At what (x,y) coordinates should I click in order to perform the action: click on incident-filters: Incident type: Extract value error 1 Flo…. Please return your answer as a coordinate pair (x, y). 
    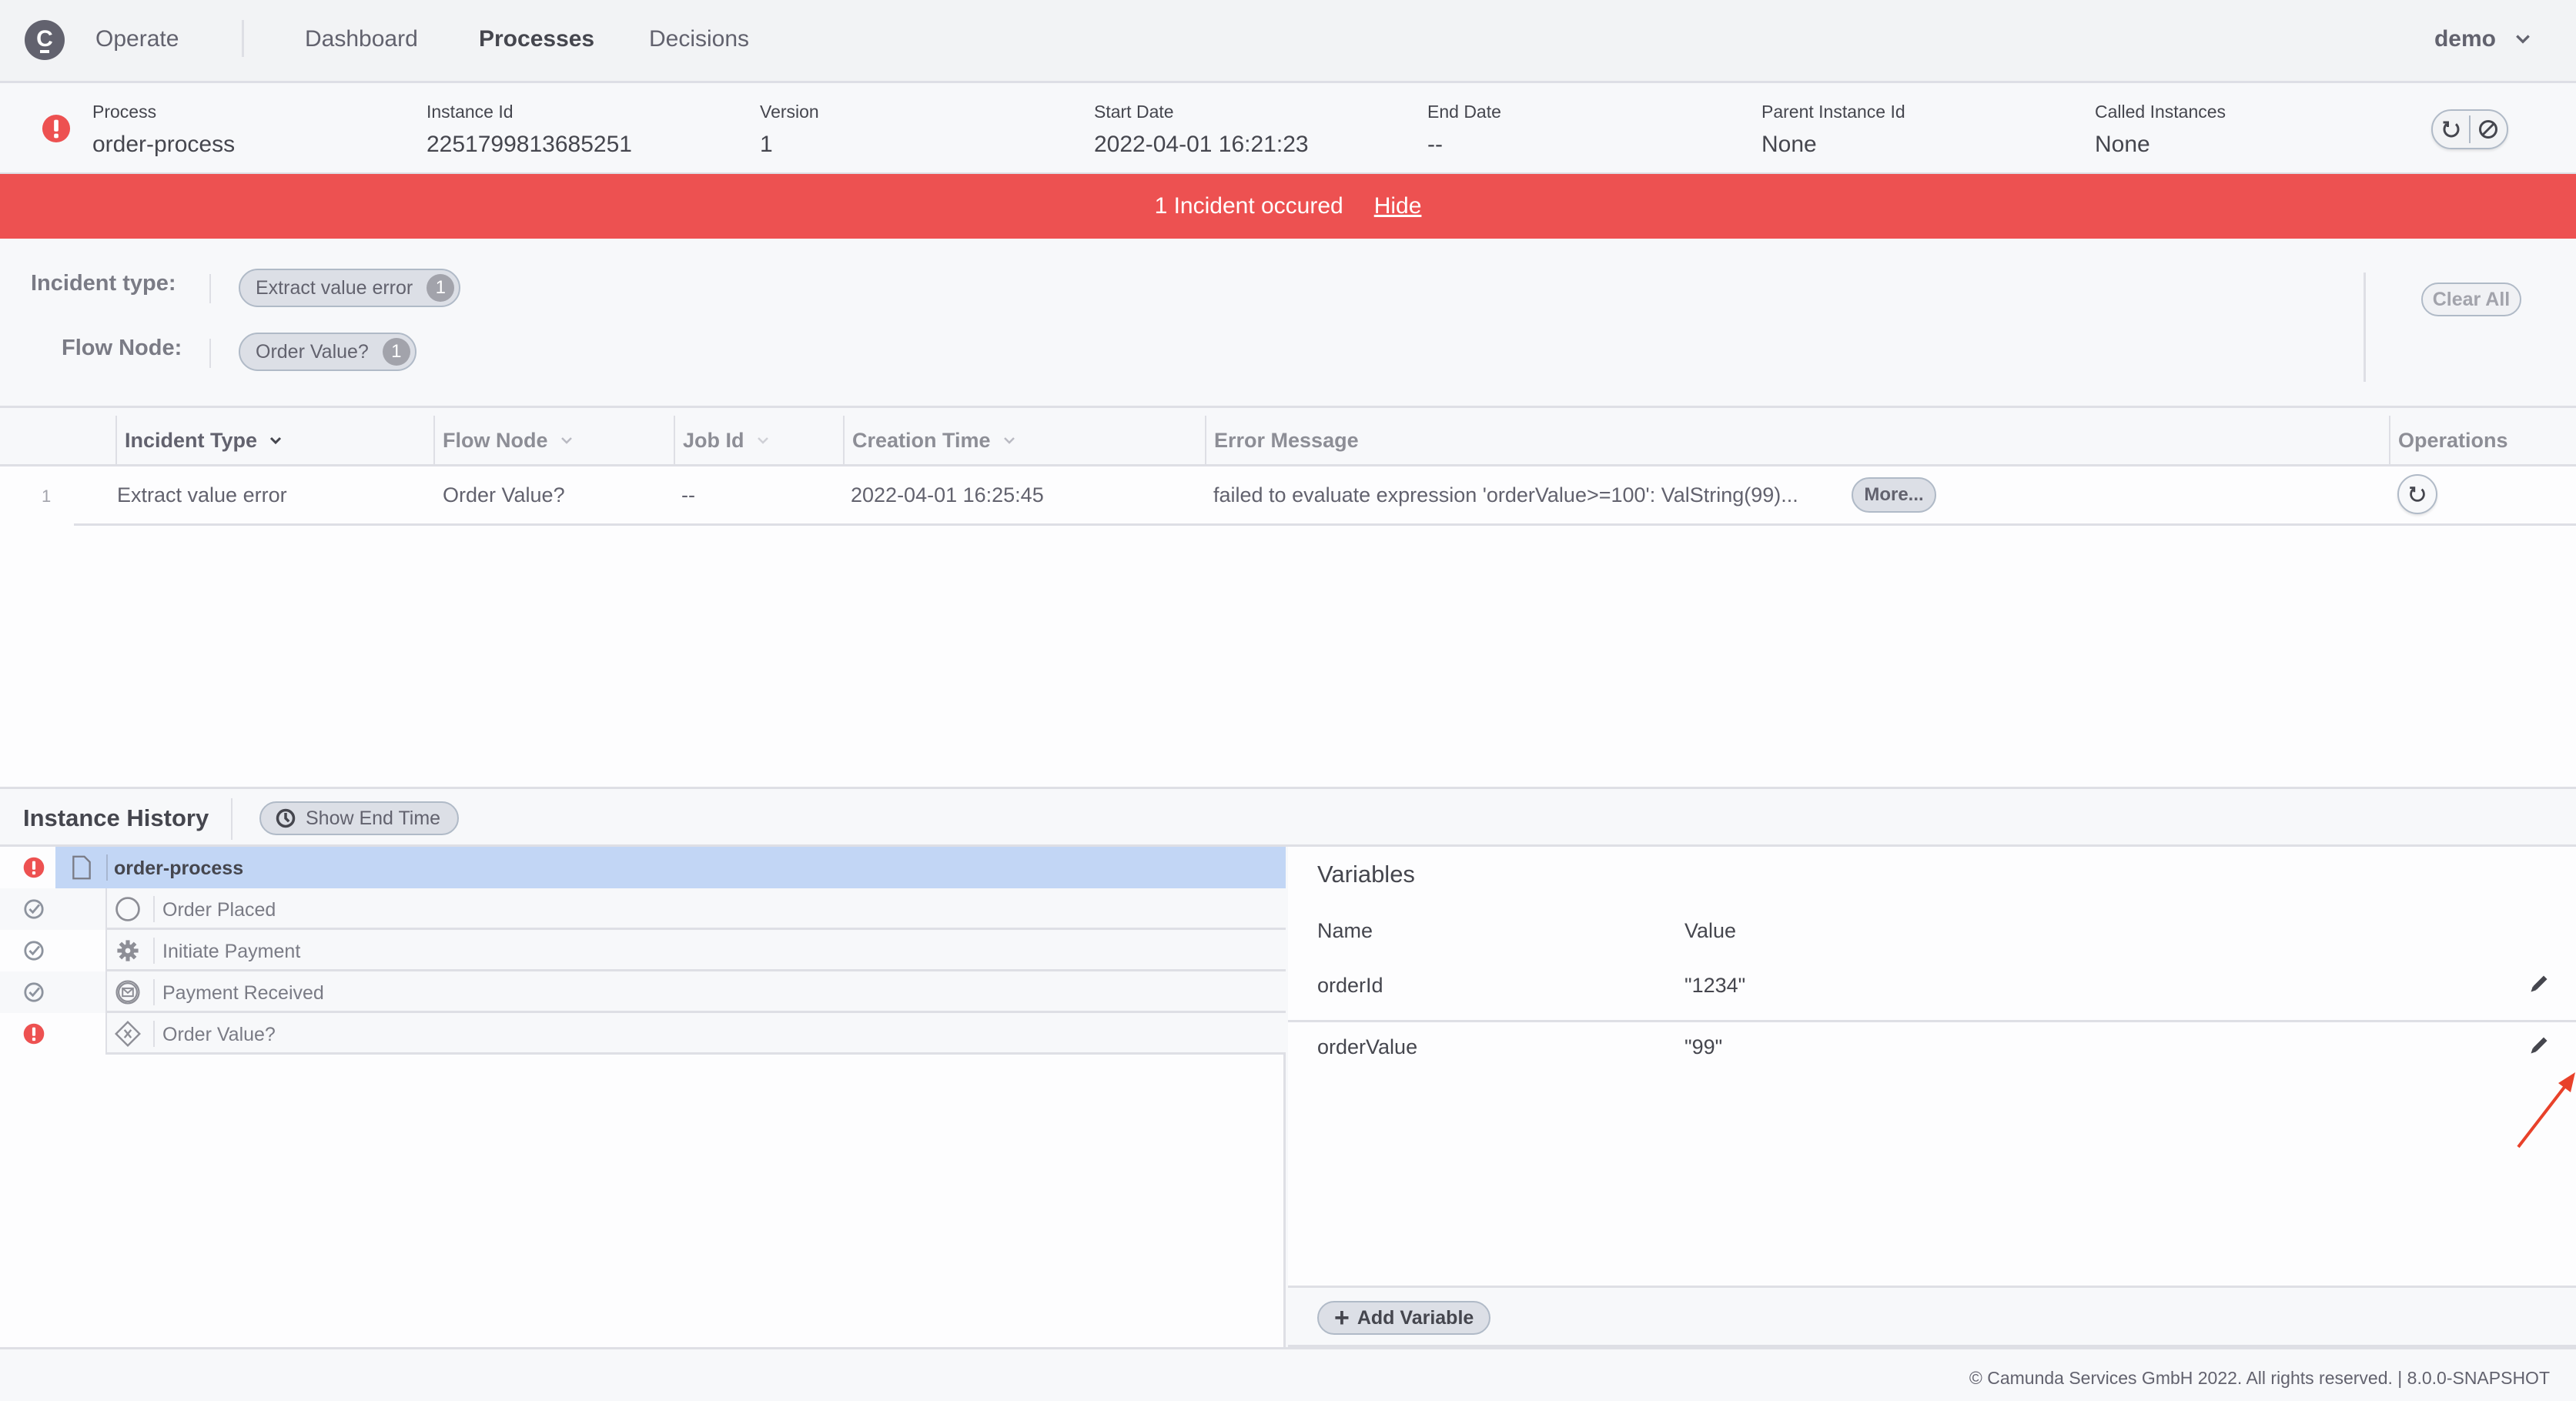
    Looking at the image, I should click on (1288, 323).